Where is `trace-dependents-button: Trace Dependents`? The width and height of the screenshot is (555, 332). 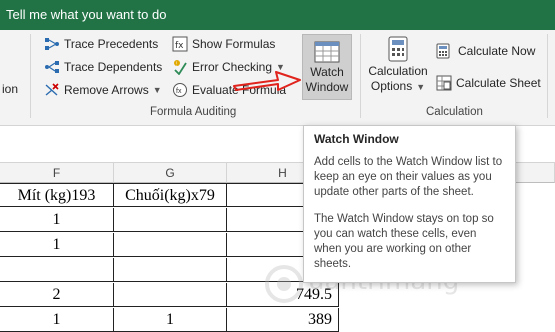
trace-dependents-button: Trace Dependents is located at coordinates (103, 67).